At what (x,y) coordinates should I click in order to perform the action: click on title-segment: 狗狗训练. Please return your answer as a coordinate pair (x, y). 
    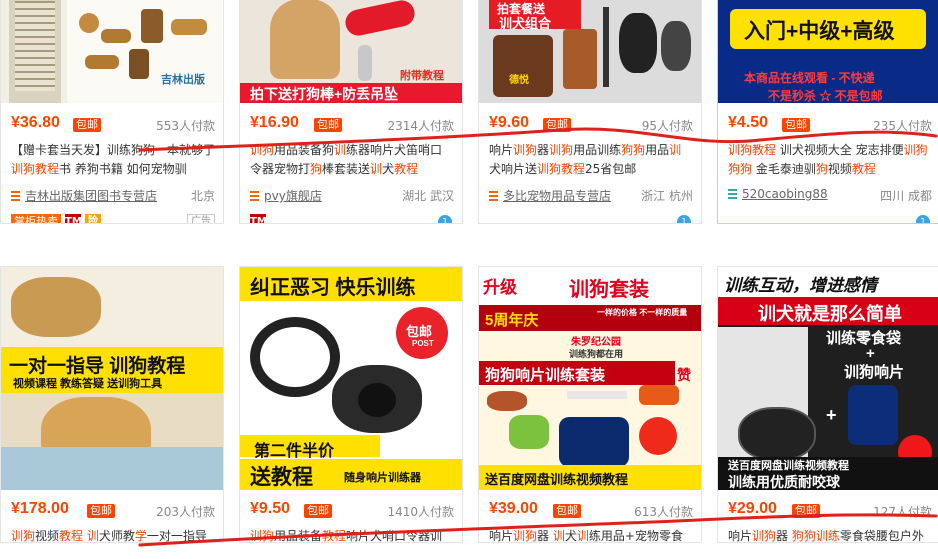
    Looking at the image, I should click on (815, 536).